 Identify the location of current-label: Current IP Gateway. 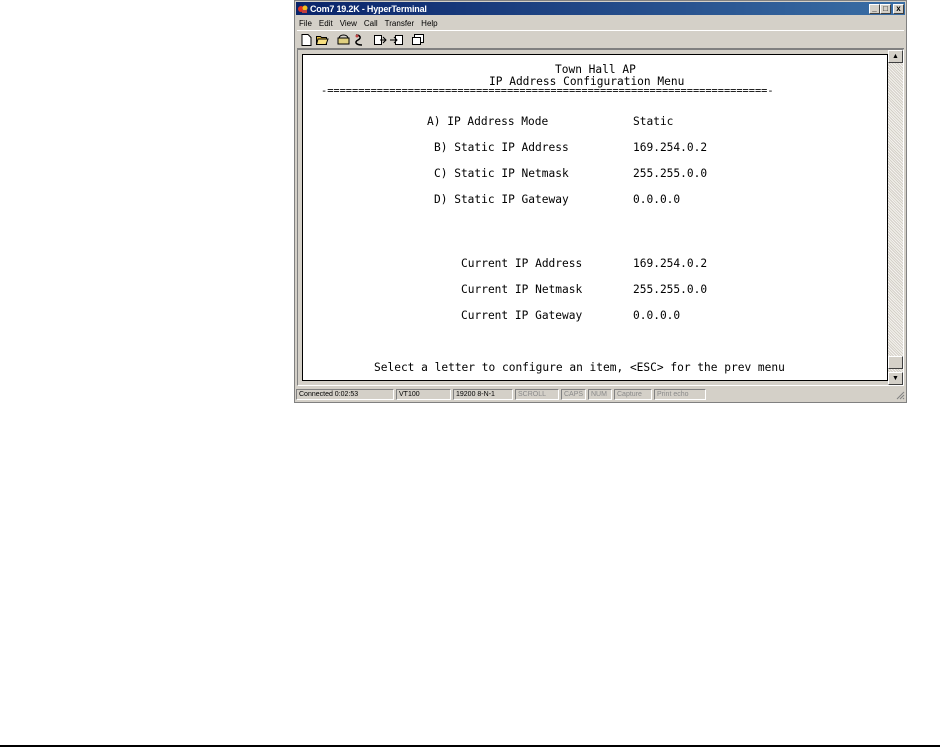
(522, 315).